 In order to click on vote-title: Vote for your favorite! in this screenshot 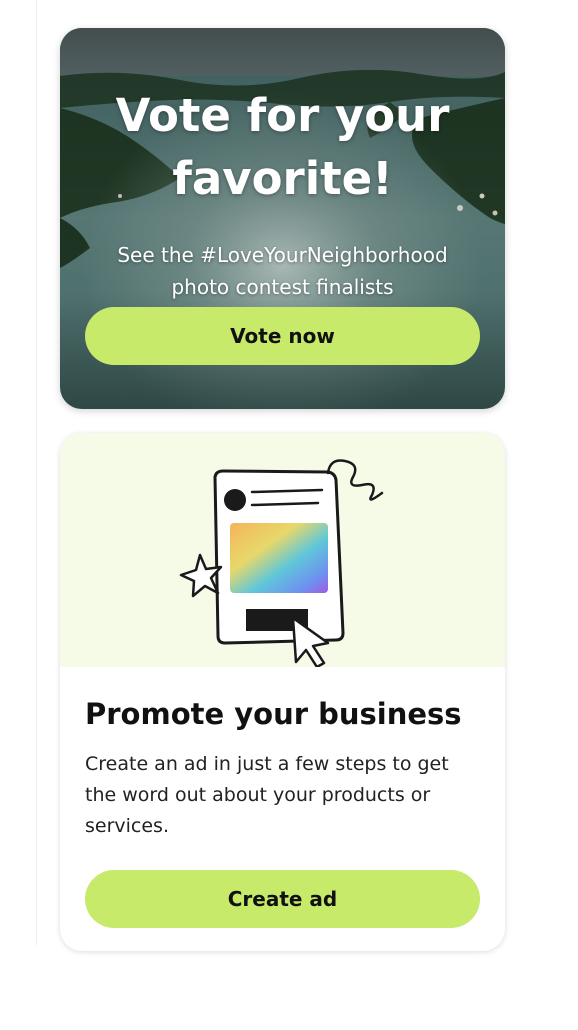, I will do `click(282, 147)`.